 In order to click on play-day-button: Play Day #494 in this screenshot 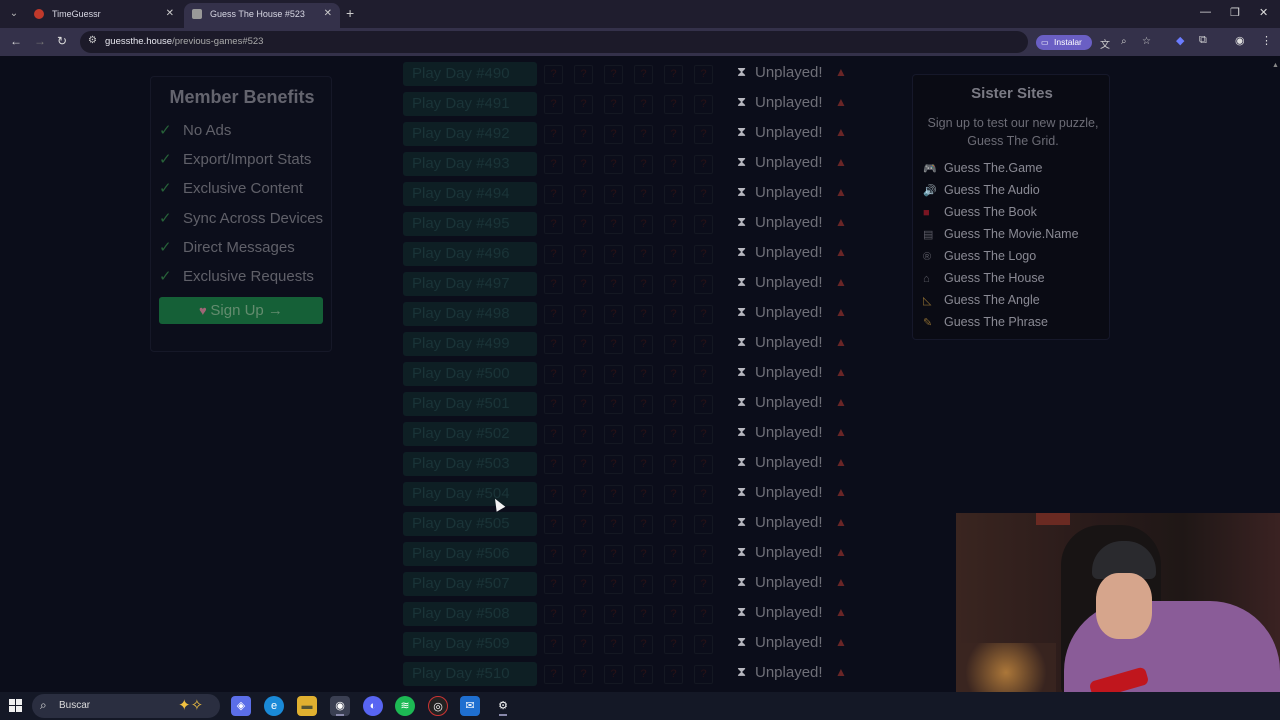, I will do `click(470, 194)`.